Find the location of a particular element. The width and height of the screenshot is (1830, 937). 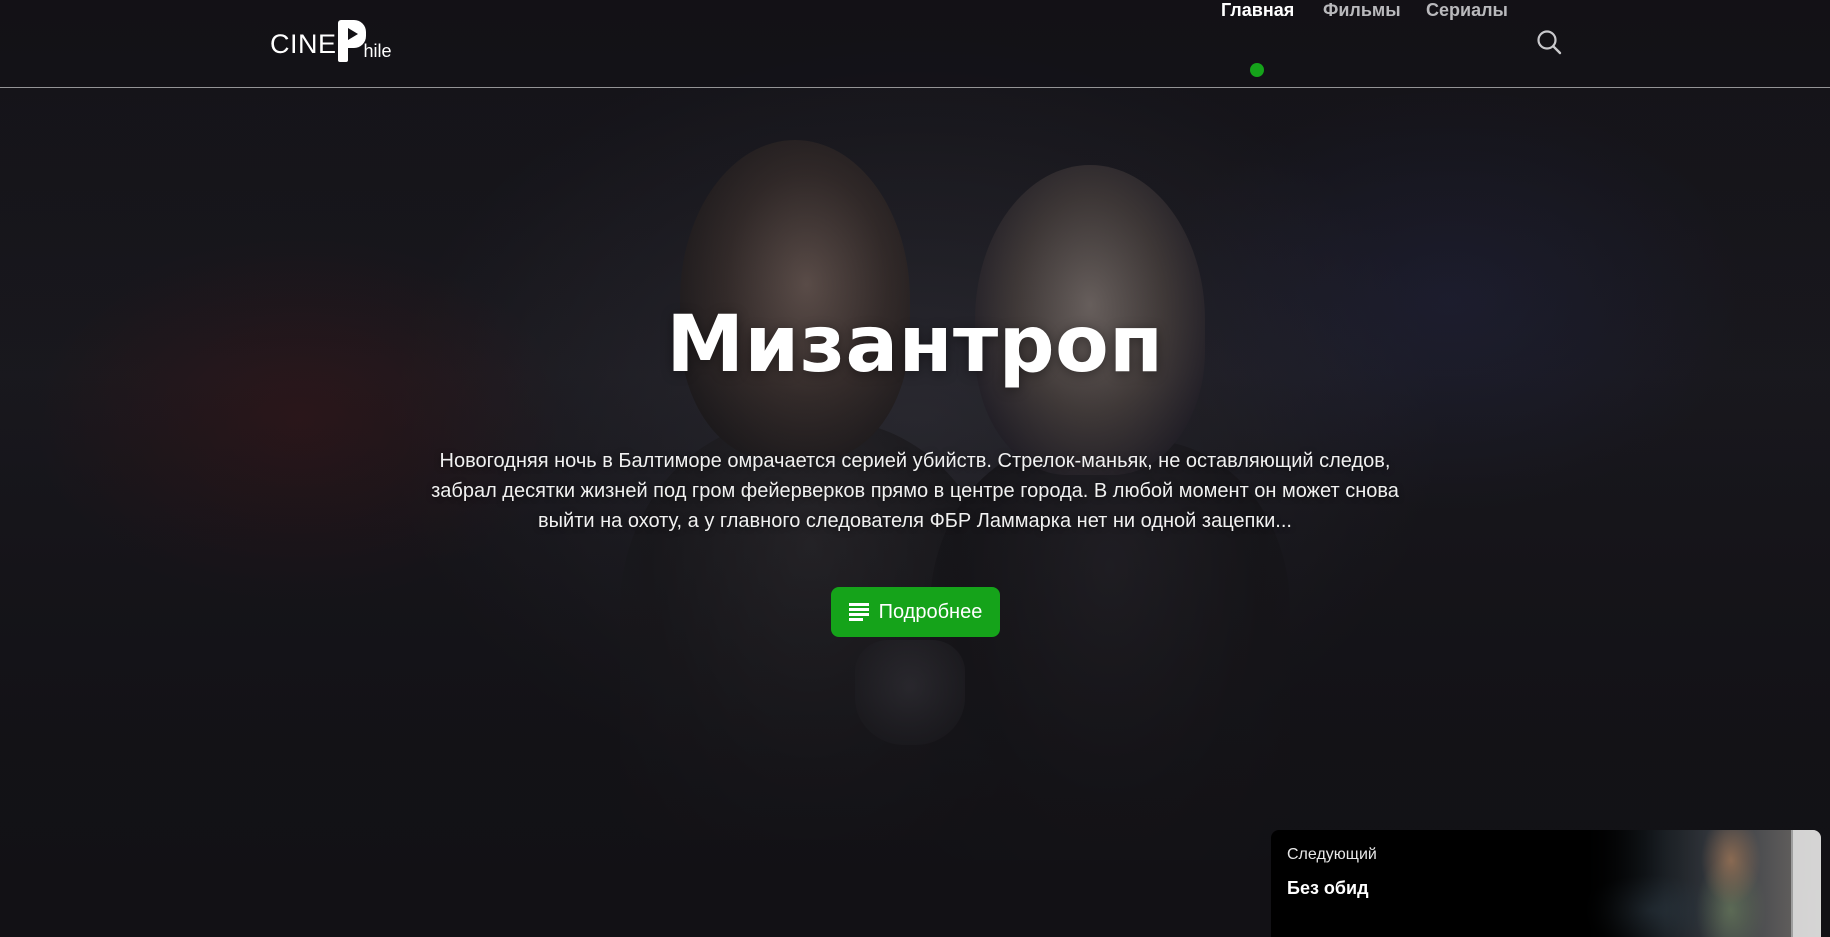

next-item-title: Без обид is located at coordinates (1328, 888).